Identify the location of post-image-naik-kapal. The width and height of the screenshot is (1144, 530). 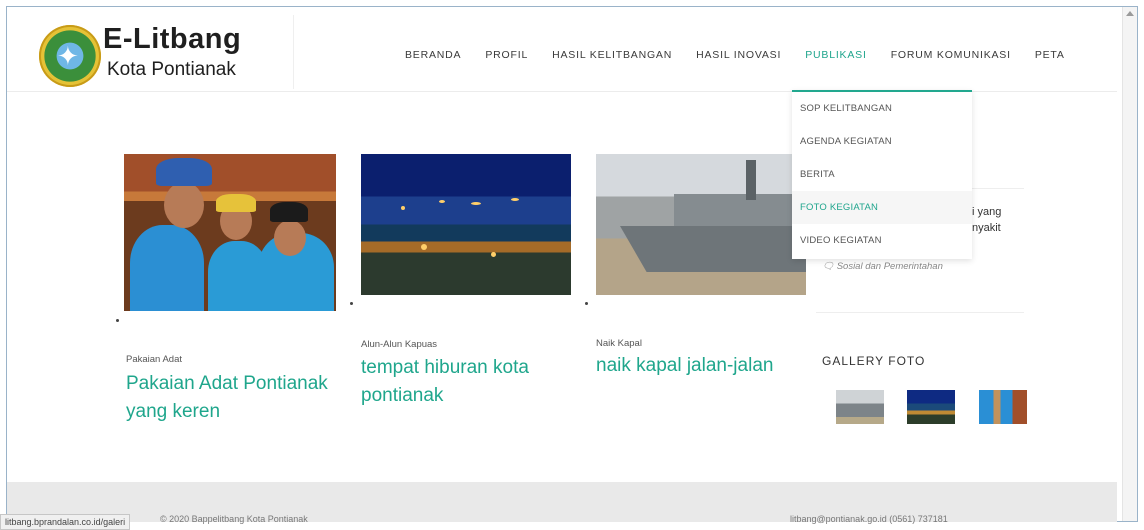
(701, 224).